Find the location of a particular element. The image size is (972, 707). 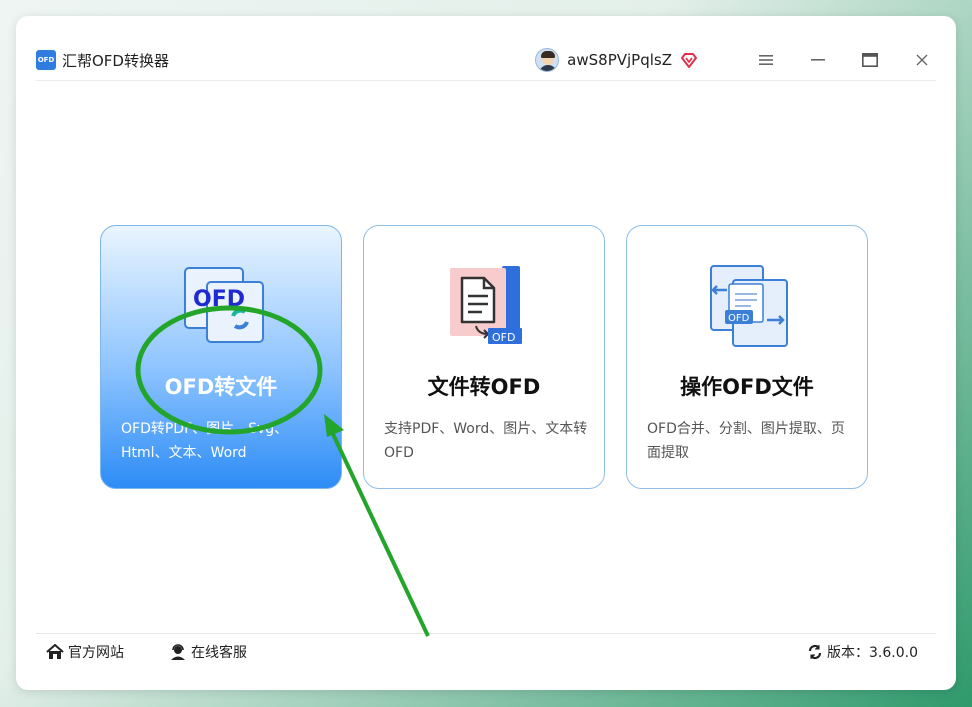

maximize-button is located at coordinates (870, 60).